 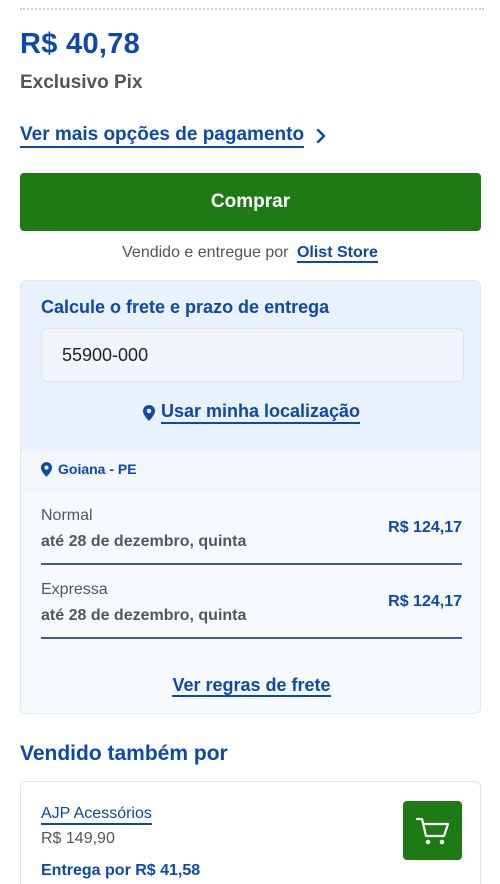 I want to click on seller-shipping: Entrega por R$ 41,58, so click(x=121, y=870).